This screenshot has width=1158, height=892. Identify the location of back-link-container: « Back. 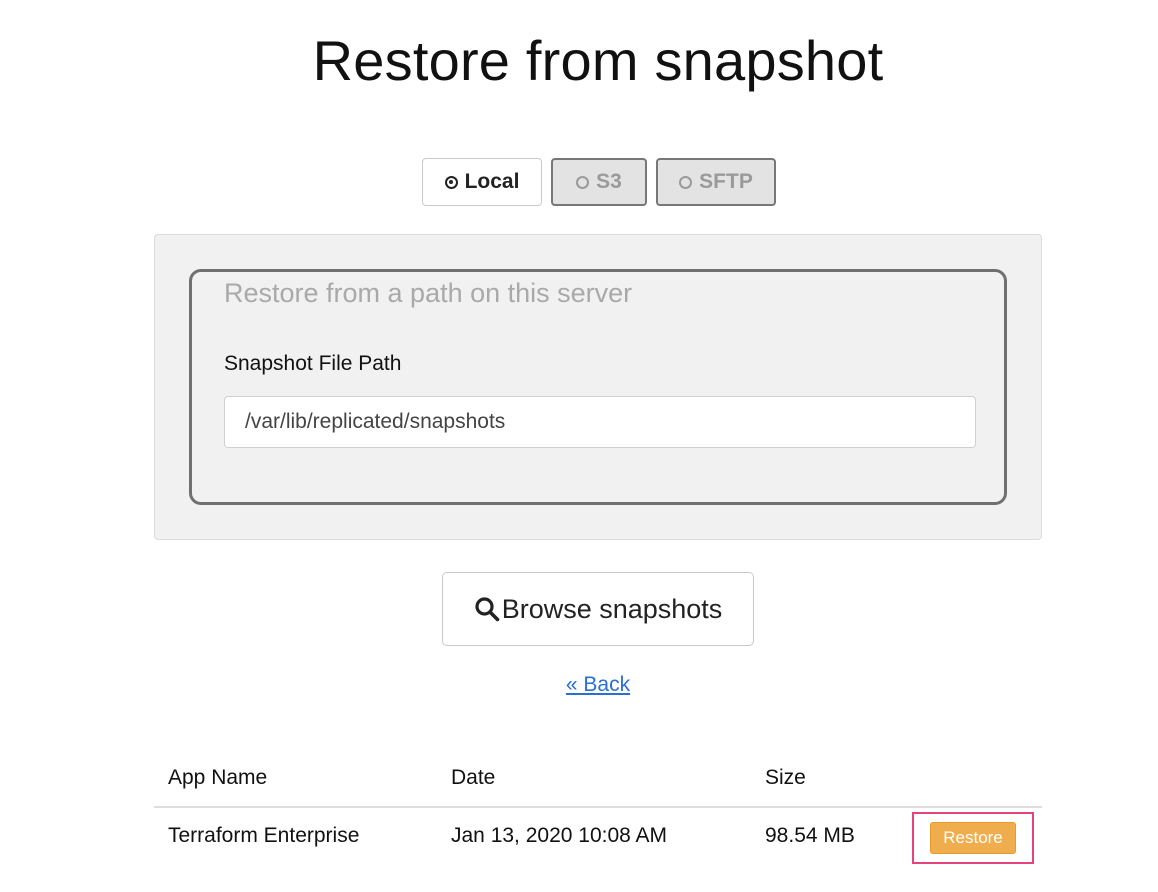
(579, 685).